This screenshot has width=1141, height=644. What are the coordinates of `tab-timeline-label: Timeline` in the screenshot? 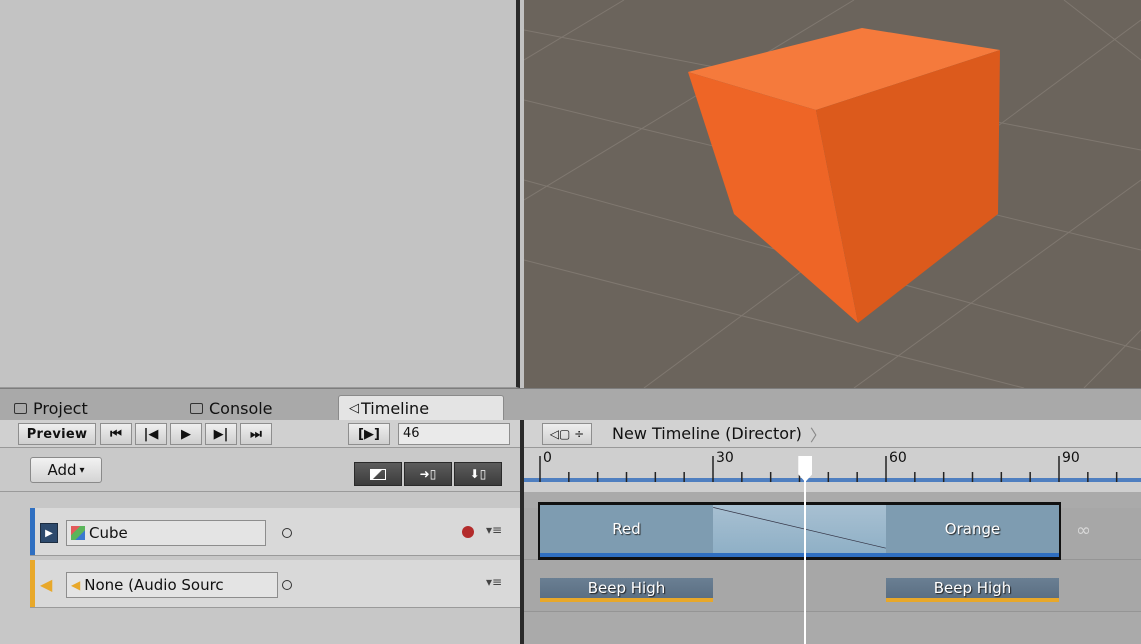 It's located at (395, 408).